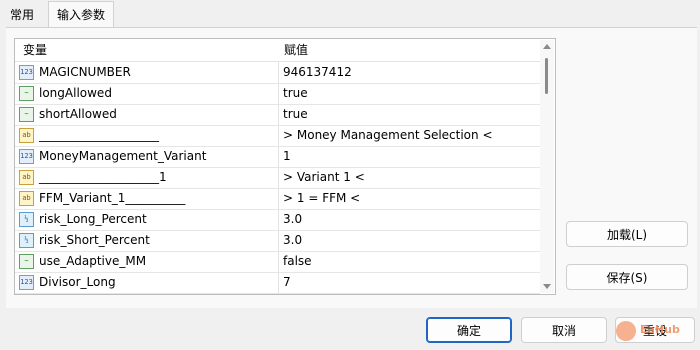  Describe the element at coordinates (296, 50) in the screenshot. I see `header-value: 赋值` at that location.